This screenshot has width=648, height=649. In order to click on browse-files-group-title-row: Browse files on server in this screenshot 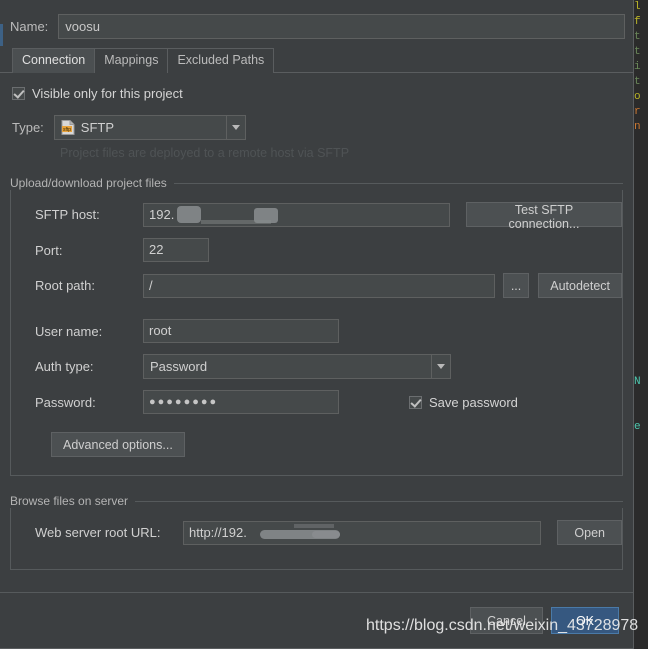, I will do `click(316, 501)`.